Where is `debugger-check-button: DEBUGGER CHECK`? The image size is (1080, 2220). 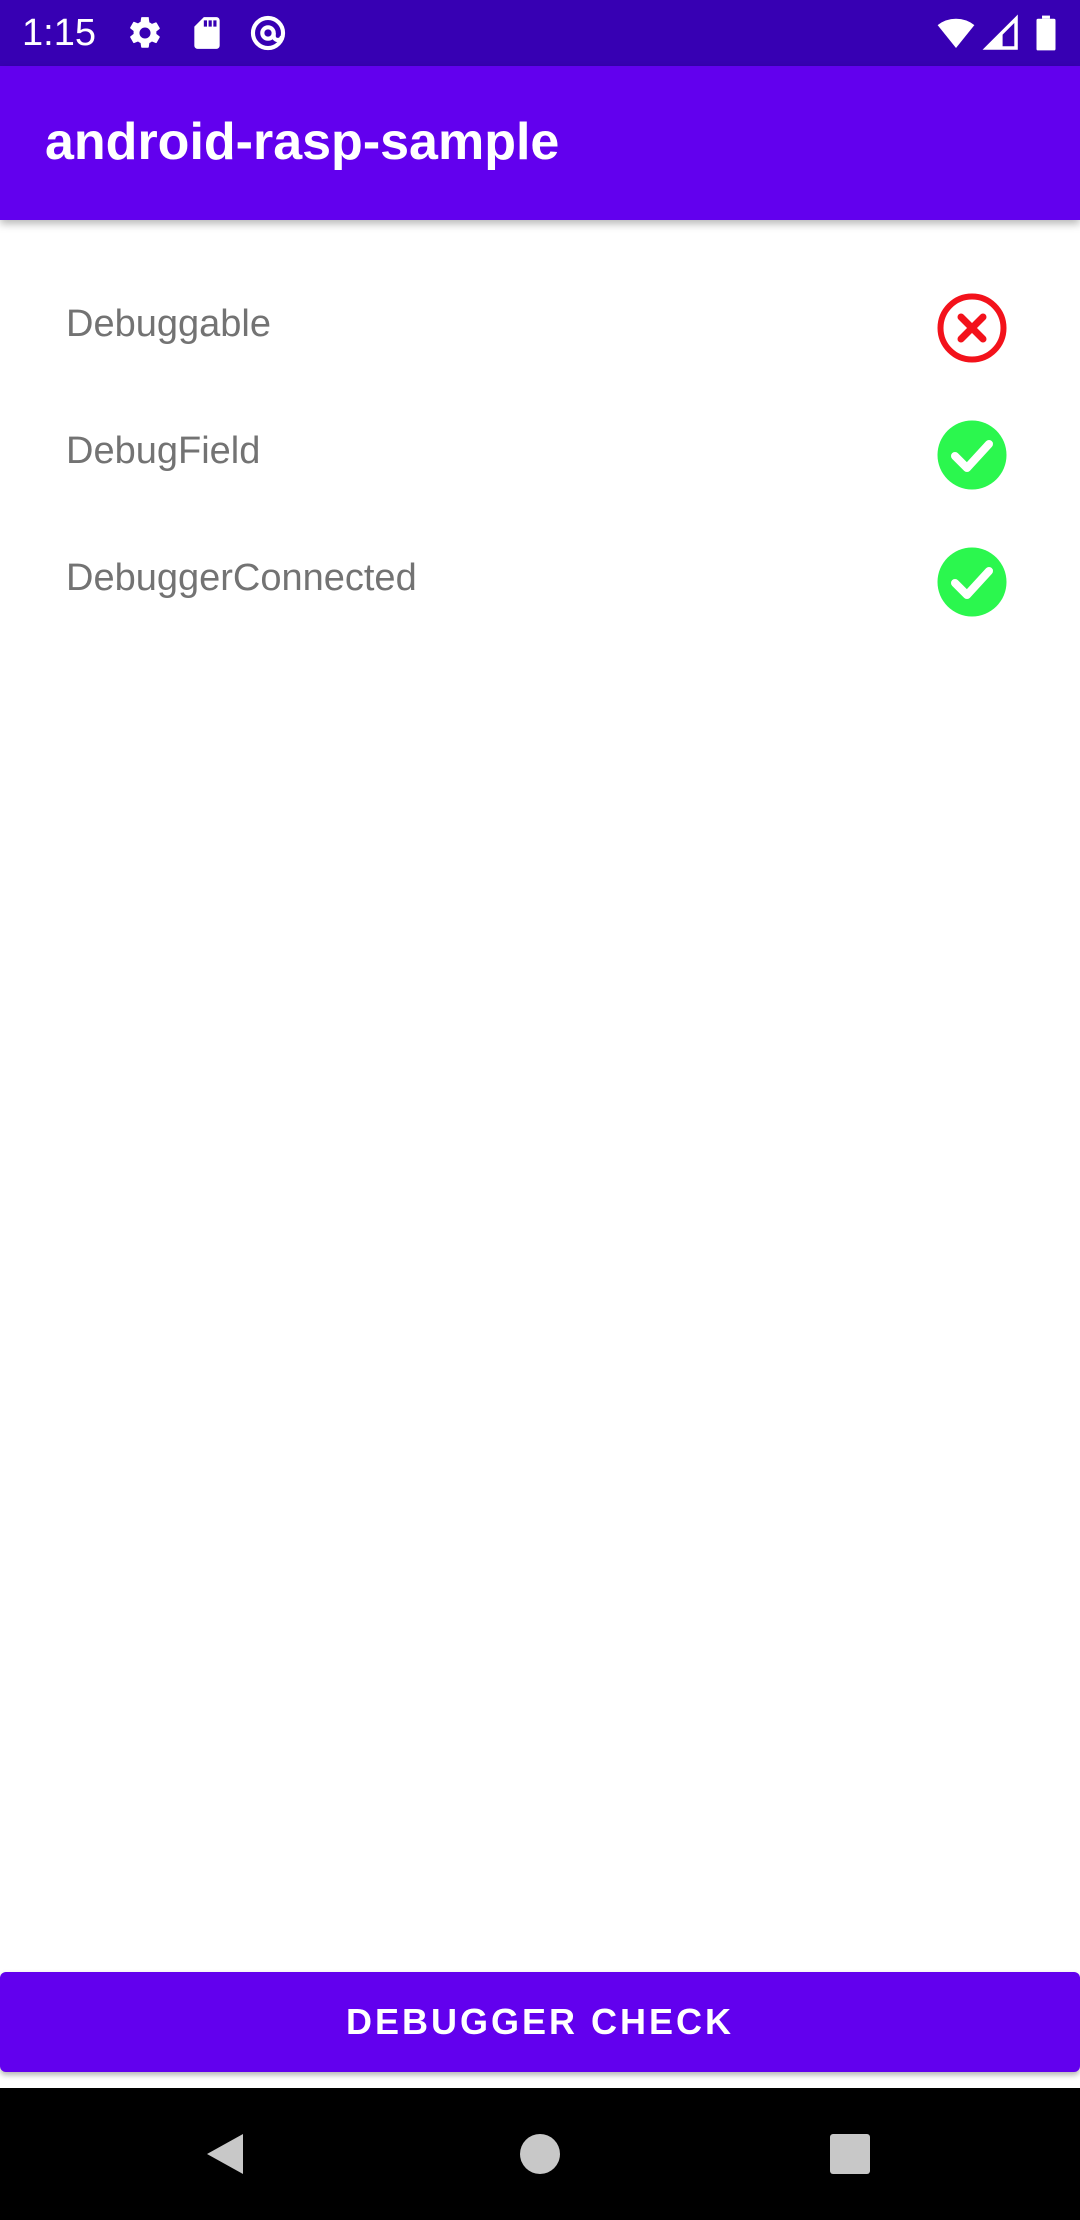
debugger-check-button: DEBUGGER CHECK is located at coordinates (540, 2022).